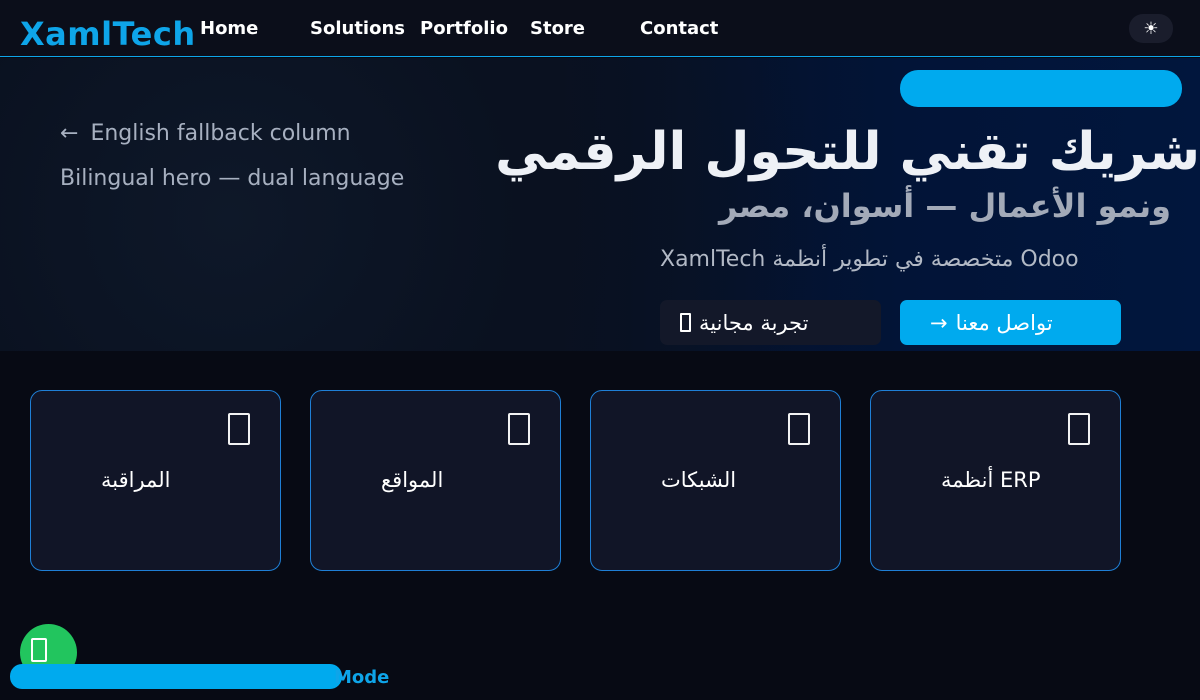 This screenshot has width=1200, height=700. Describe the element at coordinates (361, 678) in the screenshot. I see `mode-label: Mode` at that location.